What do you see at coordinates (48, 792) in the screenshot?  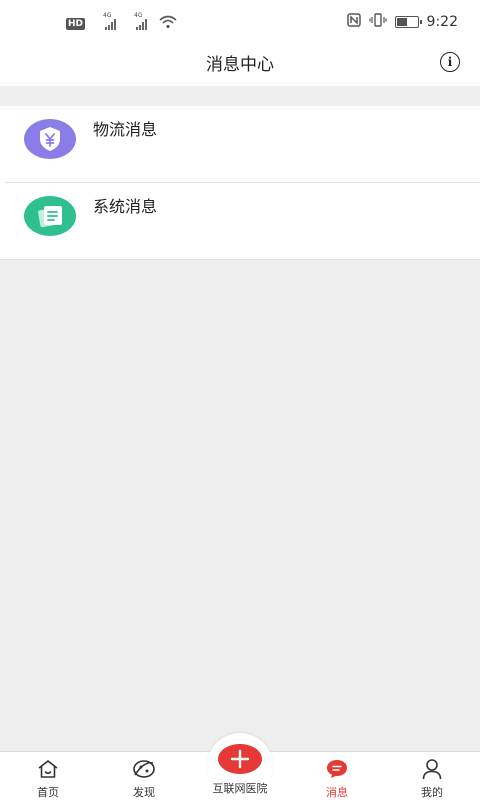 I see `nav-label: 首页` at bounding box center [48, 792].